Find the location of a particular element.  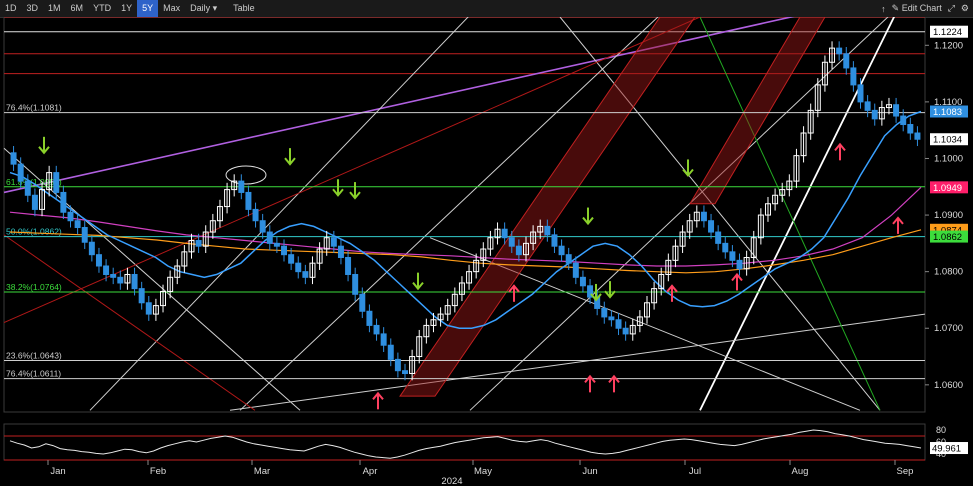

table-button: Table is located at coordinates (244, 8).